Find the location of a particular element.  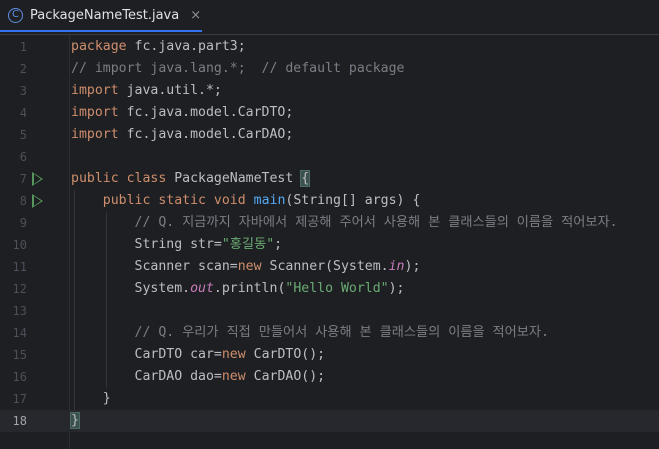

code-line: 11 Scanner scan=new Scanner(System.in); is located at coordinates (329, 267).